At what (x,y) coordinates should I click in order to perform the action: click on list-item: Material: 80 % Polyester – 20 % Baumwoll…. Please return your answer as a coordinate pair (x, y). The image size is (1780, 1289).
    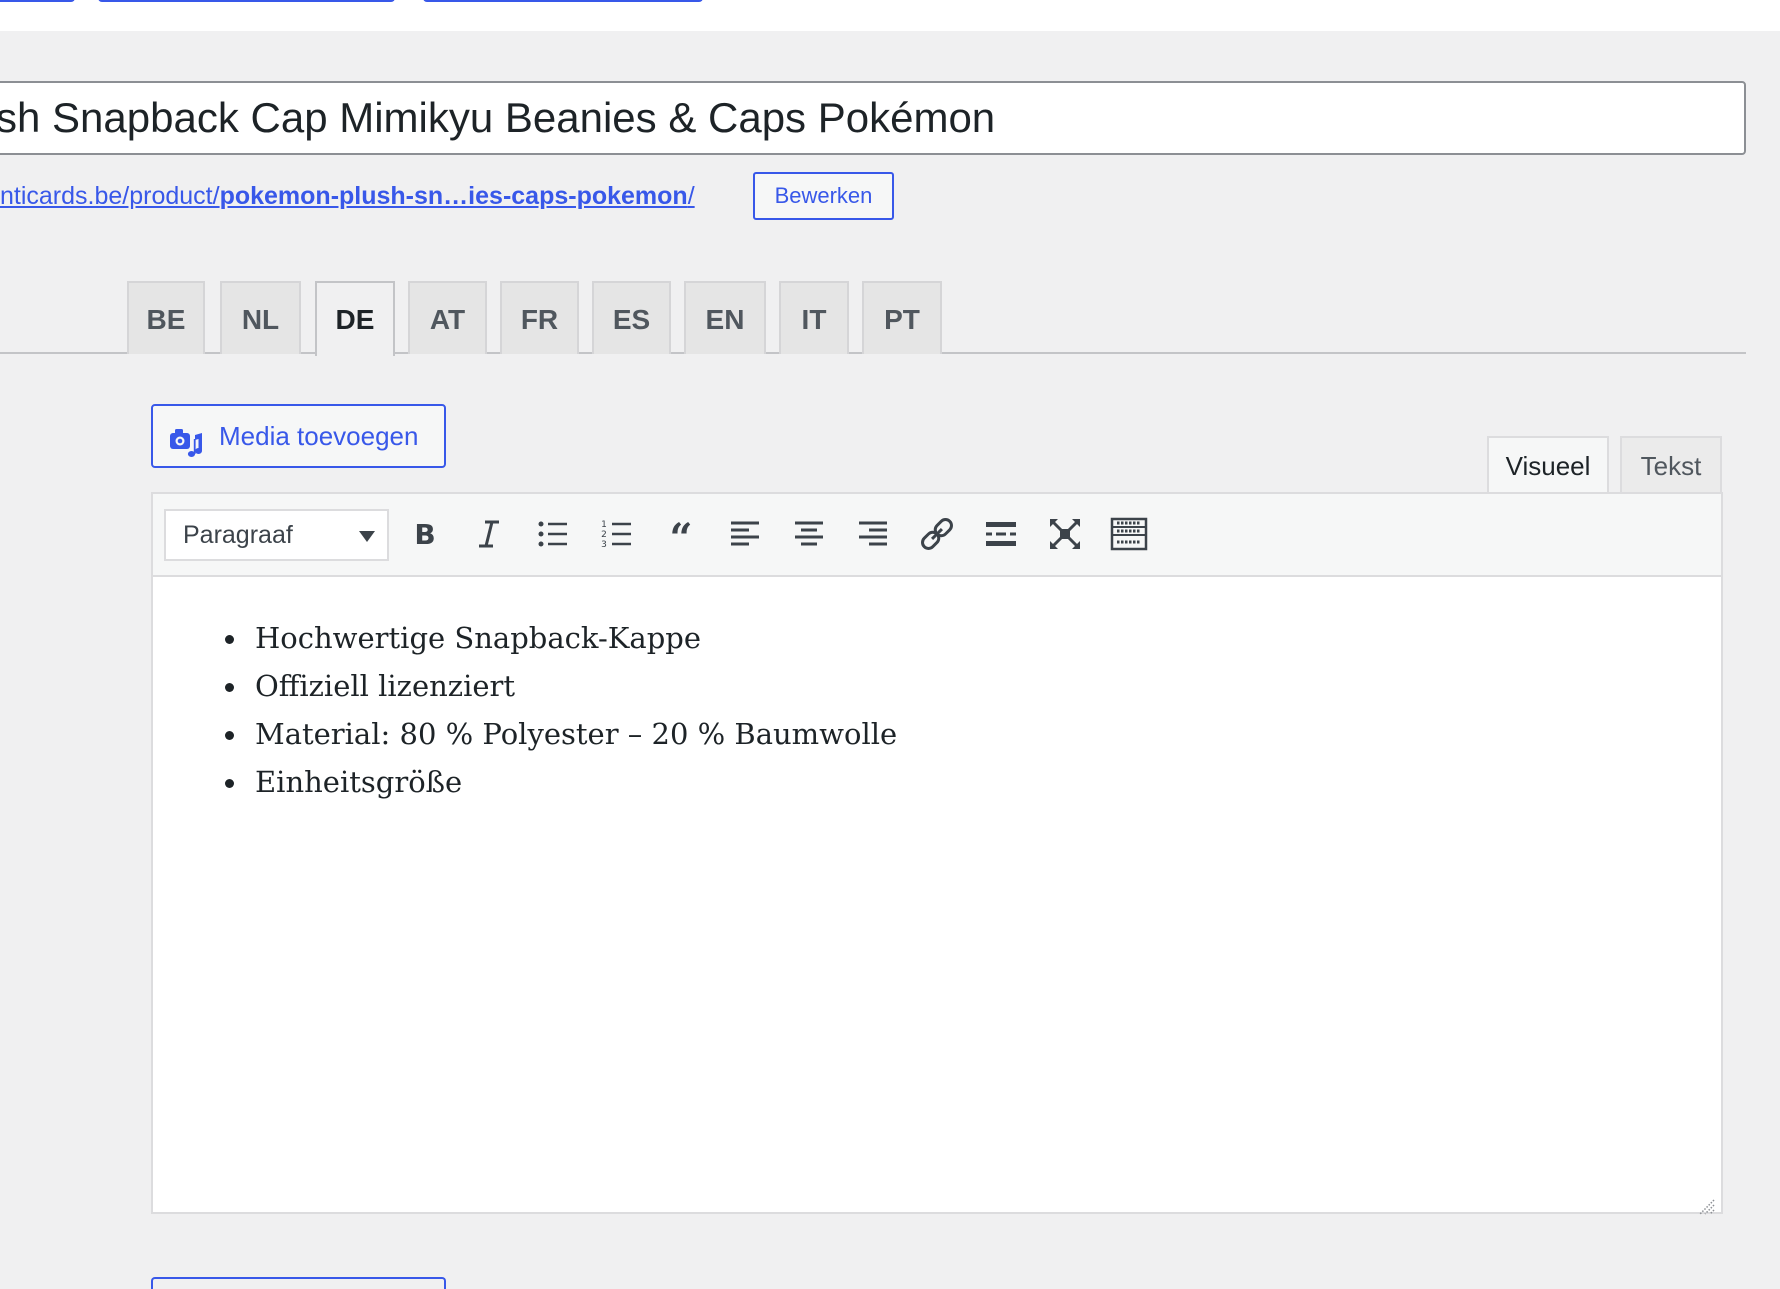
    Looking at the image, I should click on (561, 734).